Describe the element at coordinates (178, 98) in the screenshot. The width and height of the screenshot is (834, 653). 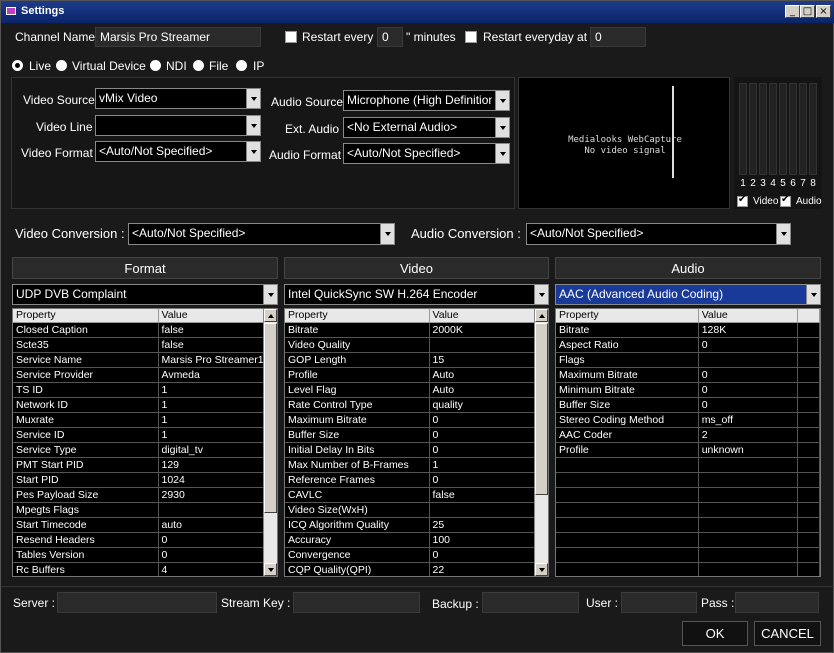
I see `video-source-select: vMix Video` at that location.